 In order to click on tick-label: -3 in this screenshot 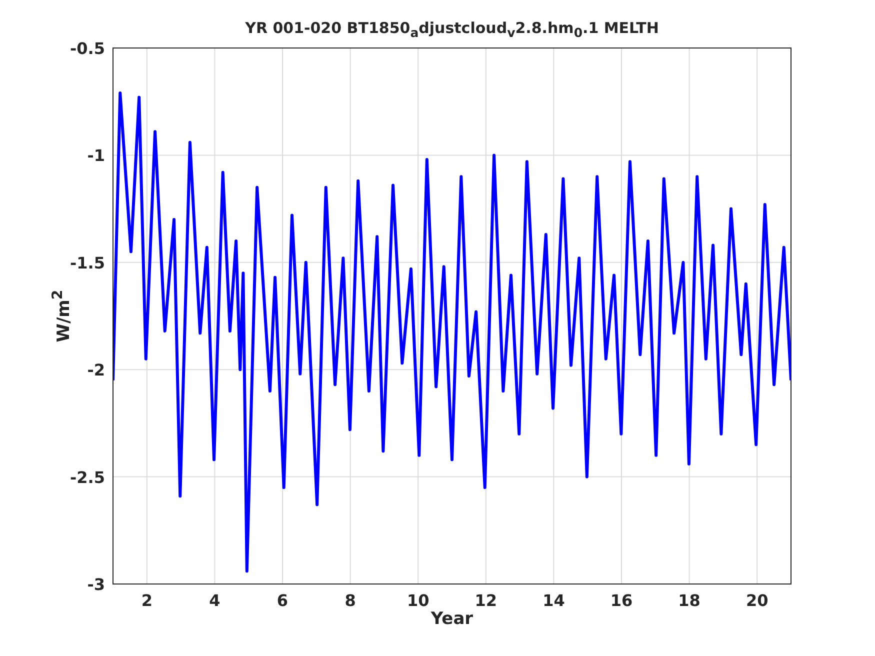, I will do `click(96, 584)`.